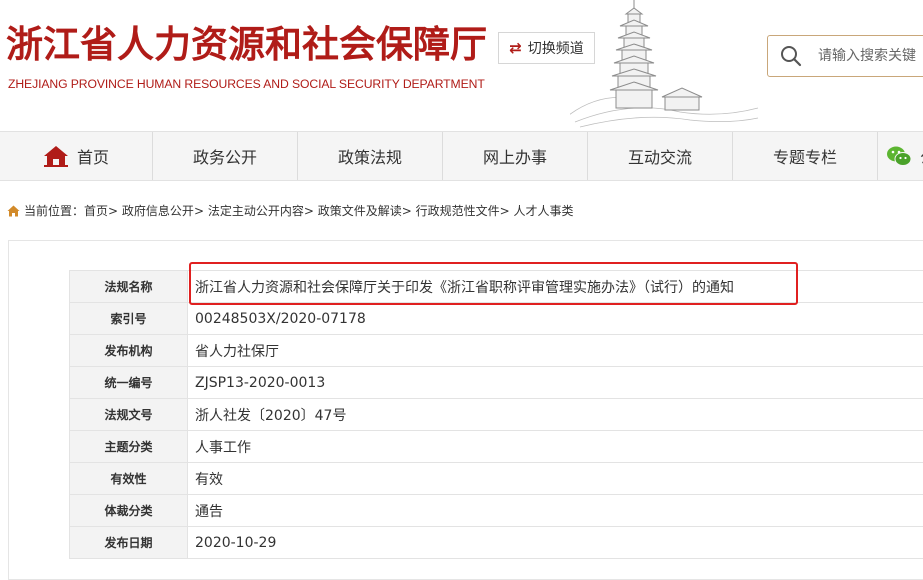  I want to click on site-title: 浙江省人力资源和社会保障厅, so click(246, 41).